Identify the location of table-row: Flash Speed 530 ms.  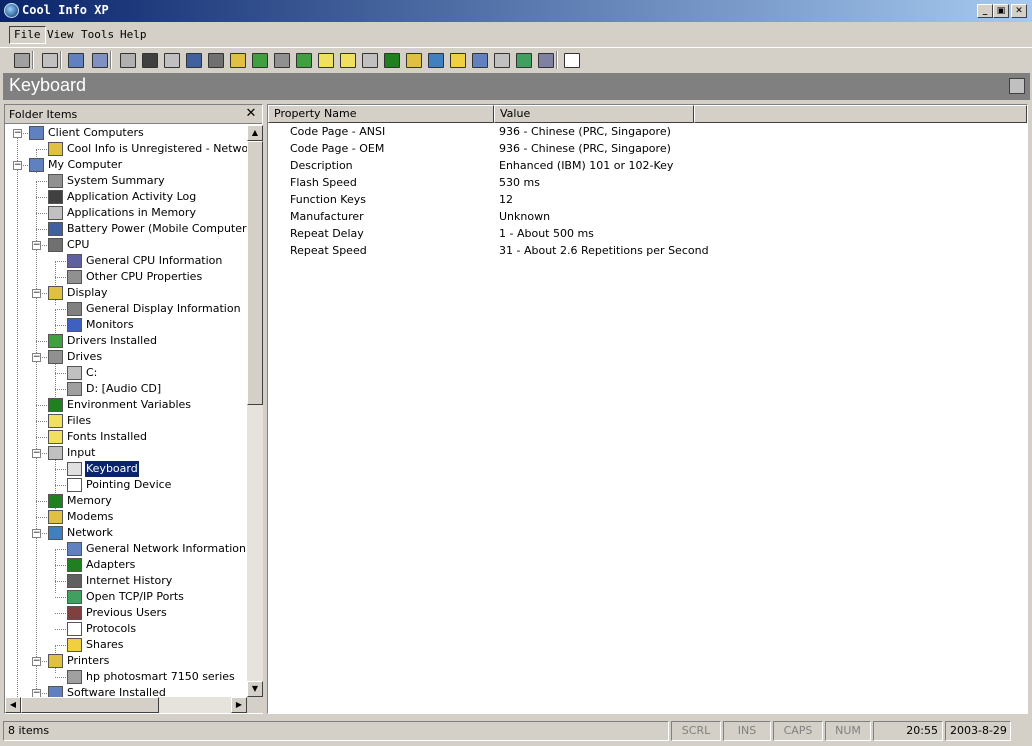
(647, 182).